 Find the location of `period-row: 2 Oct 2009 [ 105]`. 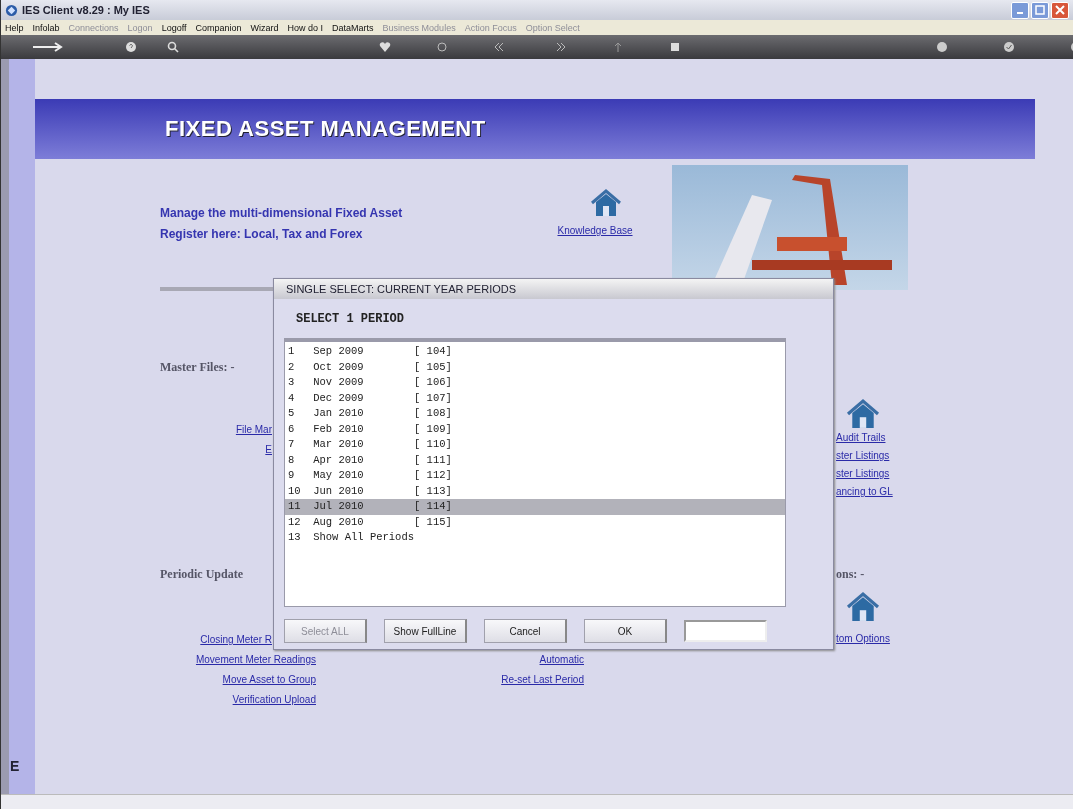

period-row: 2 Oct 2009 [ 105] is located at coordinates (535, 367).